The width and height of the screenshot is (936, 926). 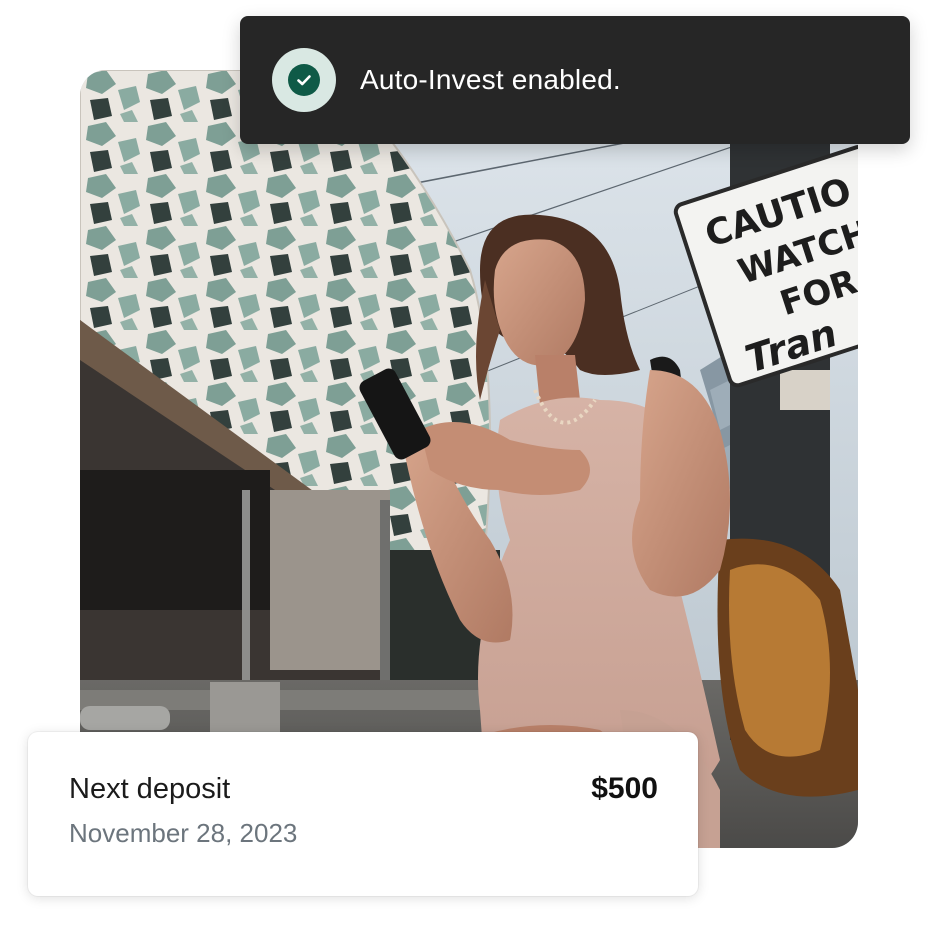 I want to click on deposit-date: November 28, 2023, so click(x=183, y=833).